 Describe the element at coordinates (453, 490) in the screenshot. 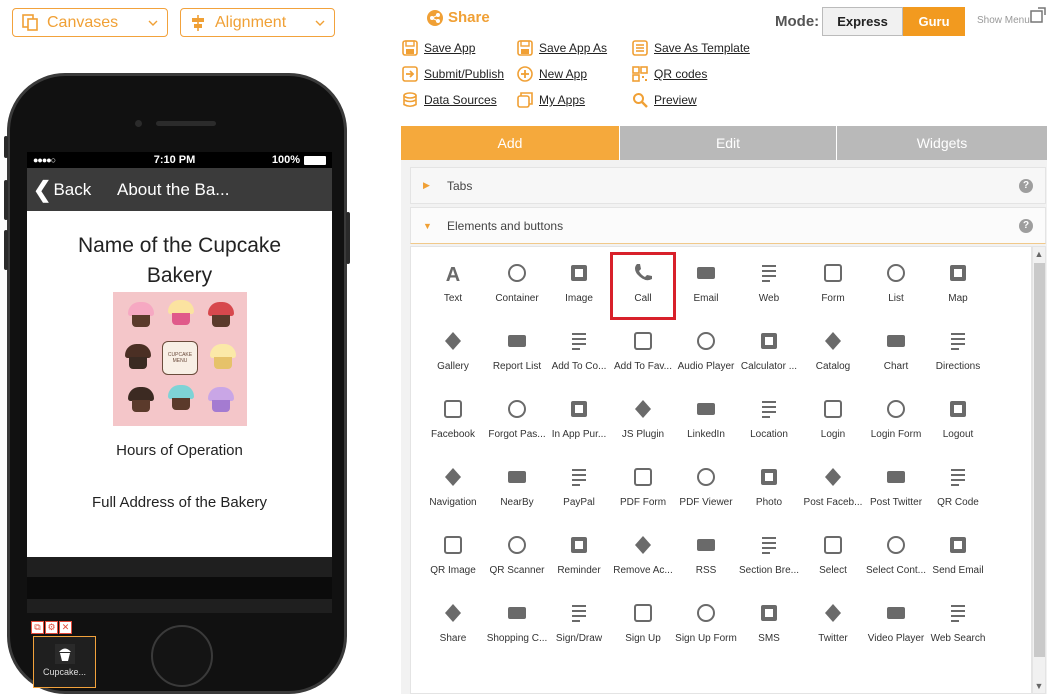

I see `widget-navigation: Navigation` at that location.